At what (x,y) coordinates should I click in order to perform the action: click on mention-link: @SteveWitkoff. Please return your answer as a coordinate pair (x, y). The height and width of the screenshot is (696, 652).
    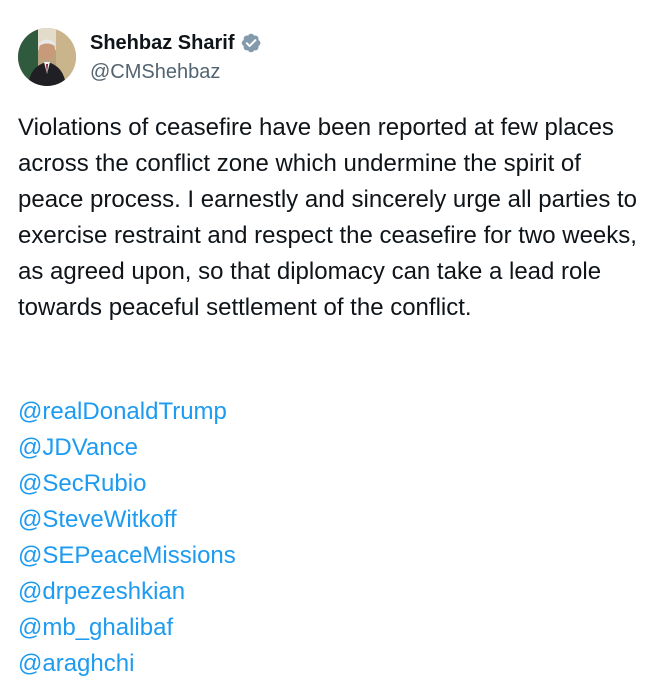
    Looking at the image, I should click on (127, 520).